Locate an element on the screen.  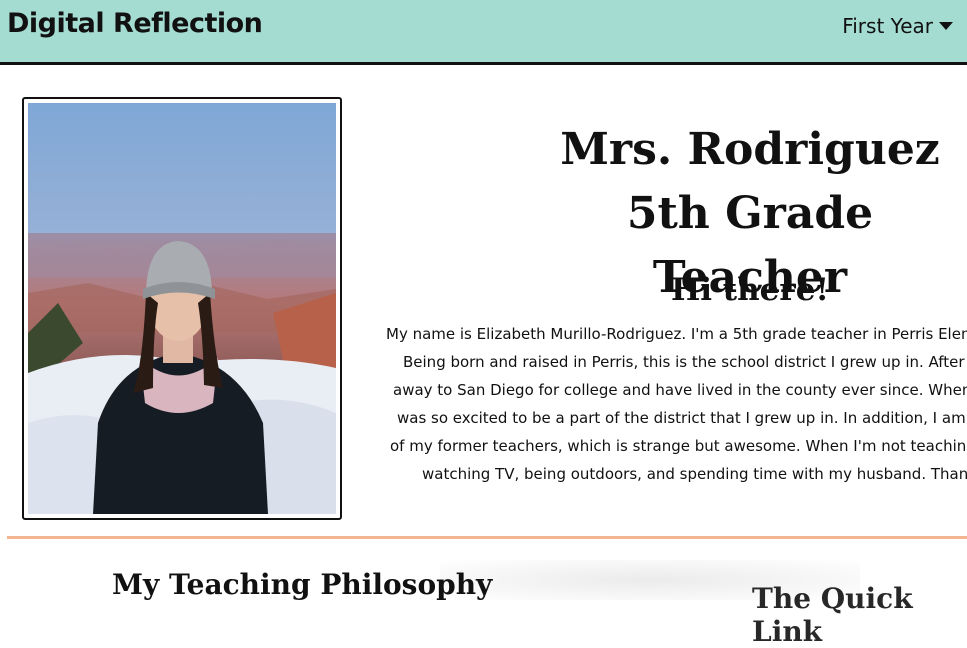
caret-down-icon is located at coordinates (946, 26).